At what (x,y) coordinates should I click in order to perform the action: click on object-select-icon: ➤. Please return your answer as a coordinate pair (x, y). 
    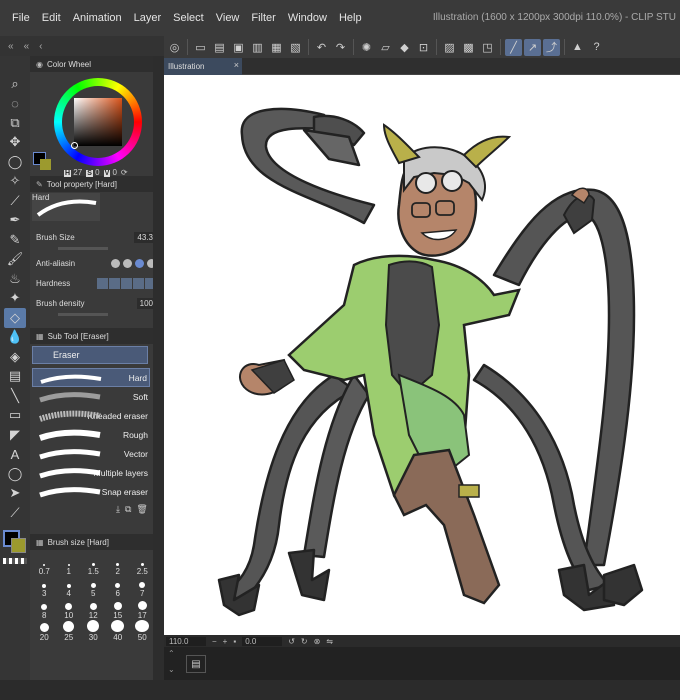
    Looking at the image, I should click on (15, 494).